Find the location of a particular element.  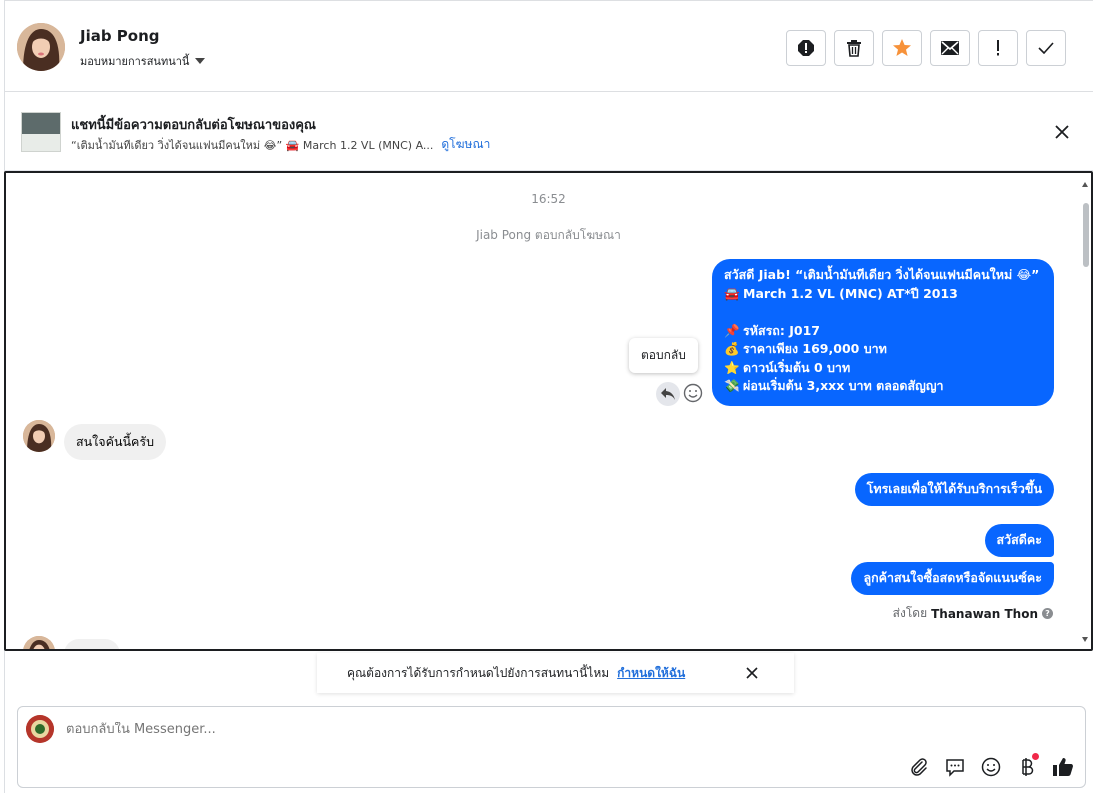

composer-tools is located at coordinates (991, 766).